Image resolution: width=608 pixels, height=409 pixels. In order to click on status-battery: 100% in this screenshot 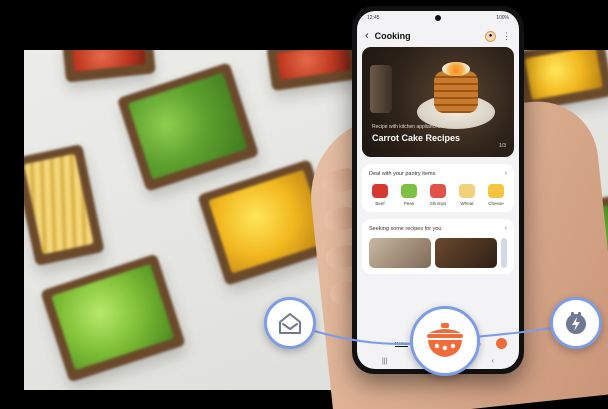, I will do `click(502, 18)`.